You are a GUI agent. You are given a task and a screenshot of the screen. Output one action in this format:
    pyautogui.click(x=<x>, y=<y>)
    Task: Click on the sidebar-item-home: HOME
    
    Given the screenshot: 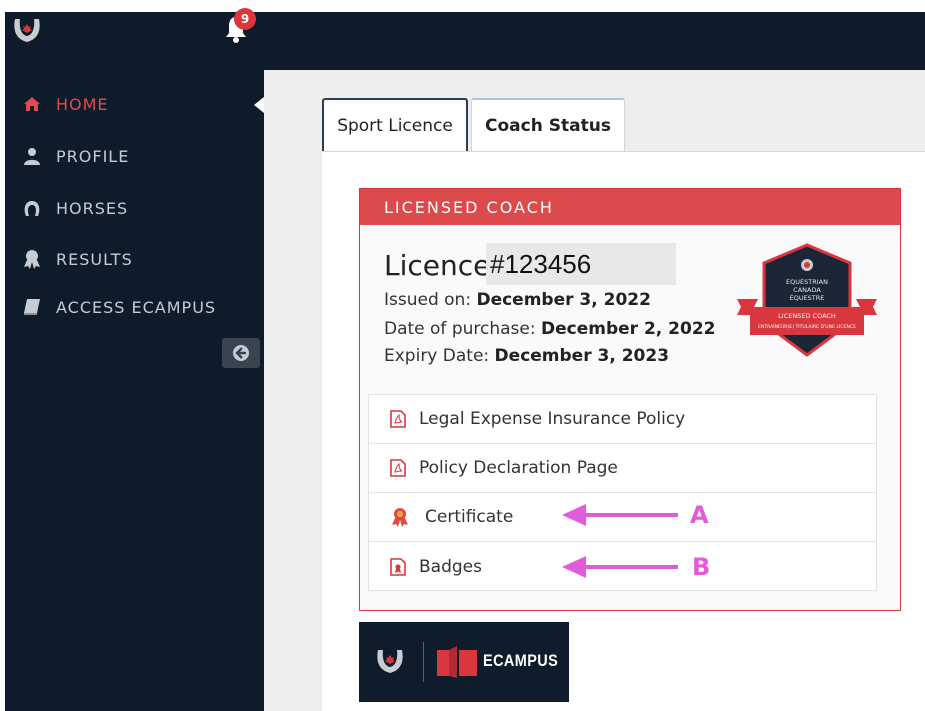 What is the action you would take?
    pyautogui.click(x=65, y=104)
    